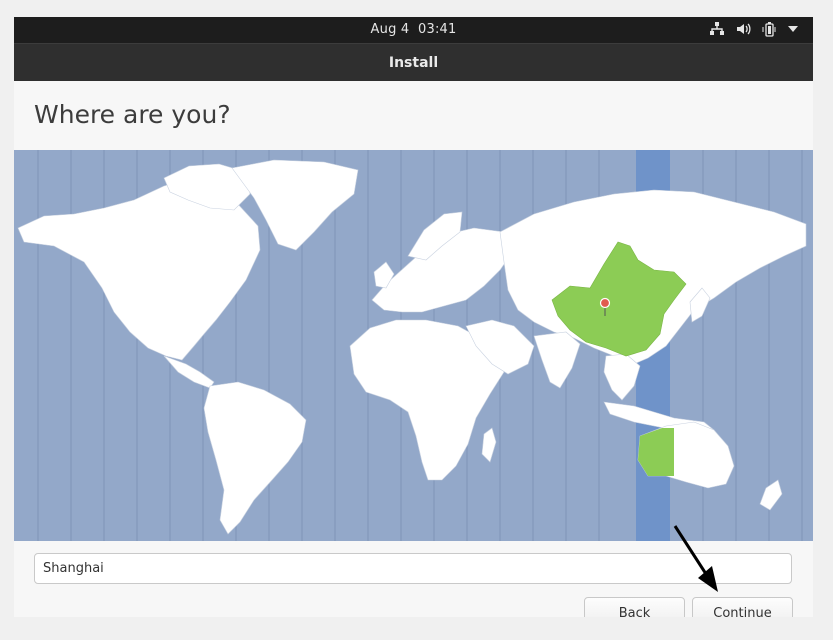 The height and width of the screenshot is (640, 833). What do you see at coordinates (416, 628) in the screenshot?
I see `screen-bottom-edge` at bounding box center [416, 628].